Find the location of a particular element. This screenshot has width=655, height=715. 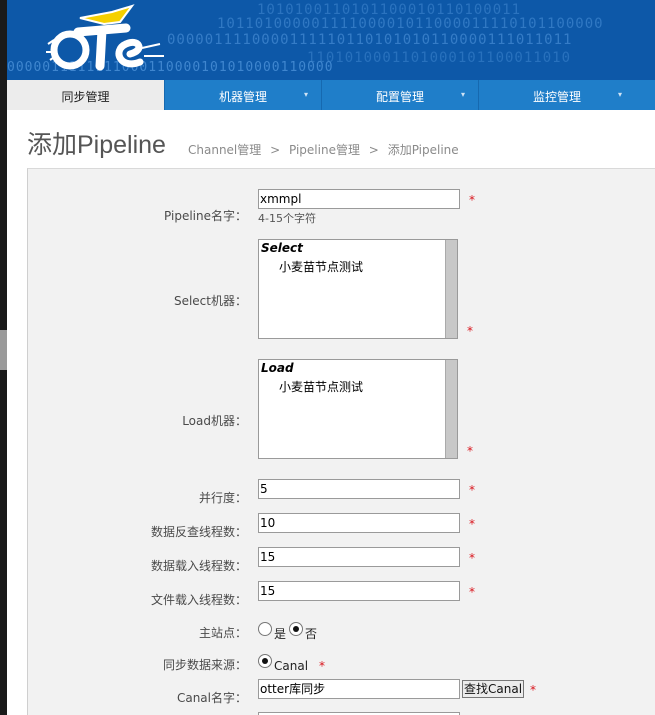

frame-scroll-handle is located at coordinates (3, 350).